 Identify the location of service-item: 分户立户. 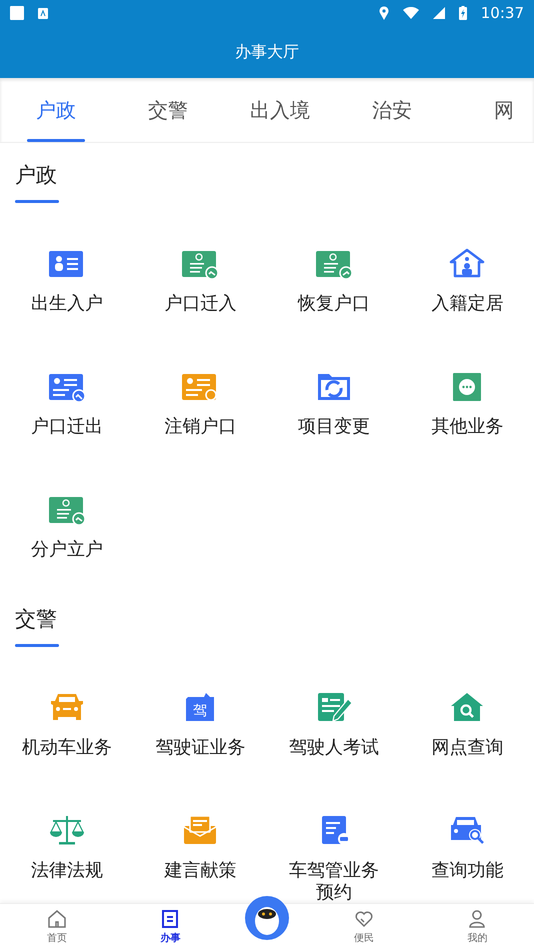
(67, 541).